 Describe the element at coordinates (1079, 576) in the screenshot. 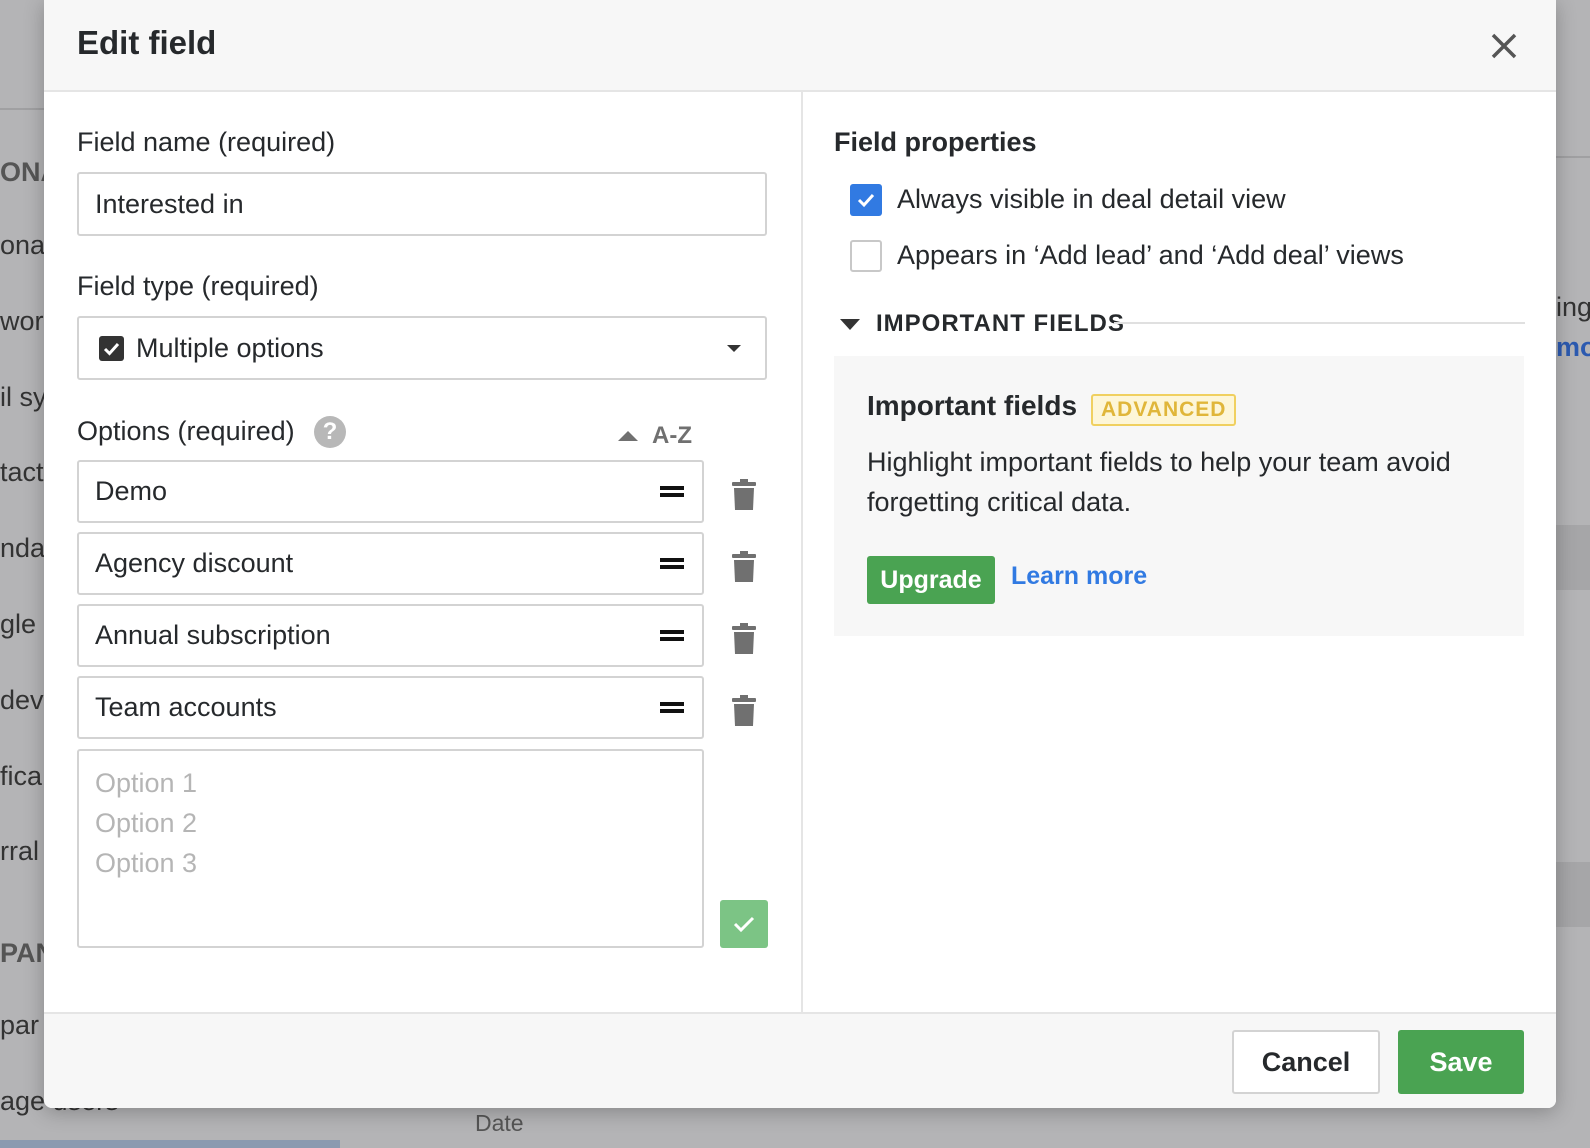

I see `learn-more-link: Learn more` at that location.